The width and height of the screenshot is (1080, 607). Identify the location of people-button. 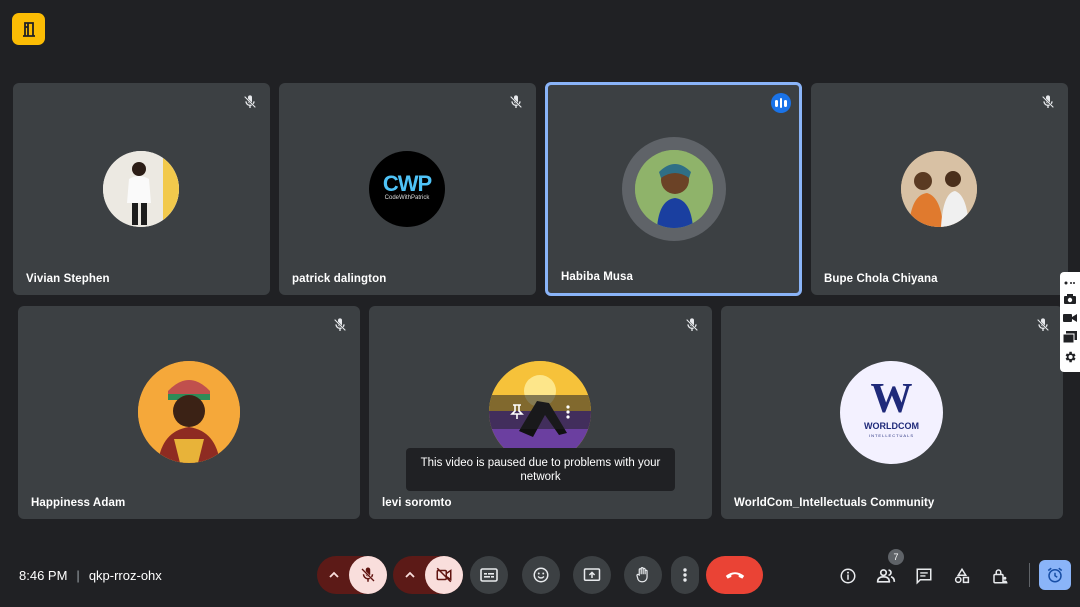
(886, 576).